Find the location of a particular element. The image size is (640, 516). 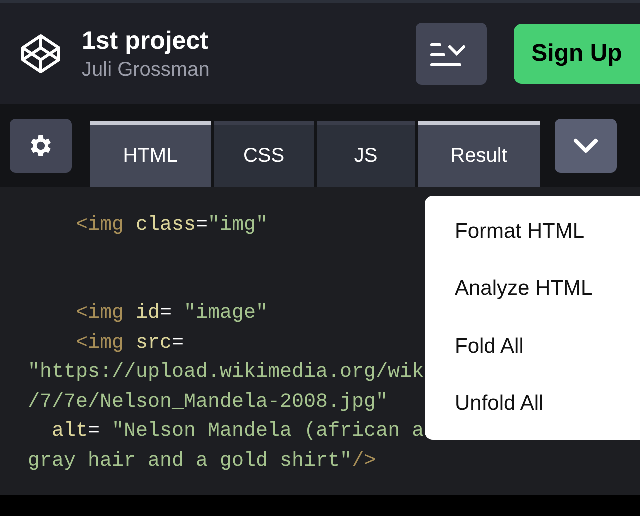

chevron-down-icon is located at coordinates (586, 146).